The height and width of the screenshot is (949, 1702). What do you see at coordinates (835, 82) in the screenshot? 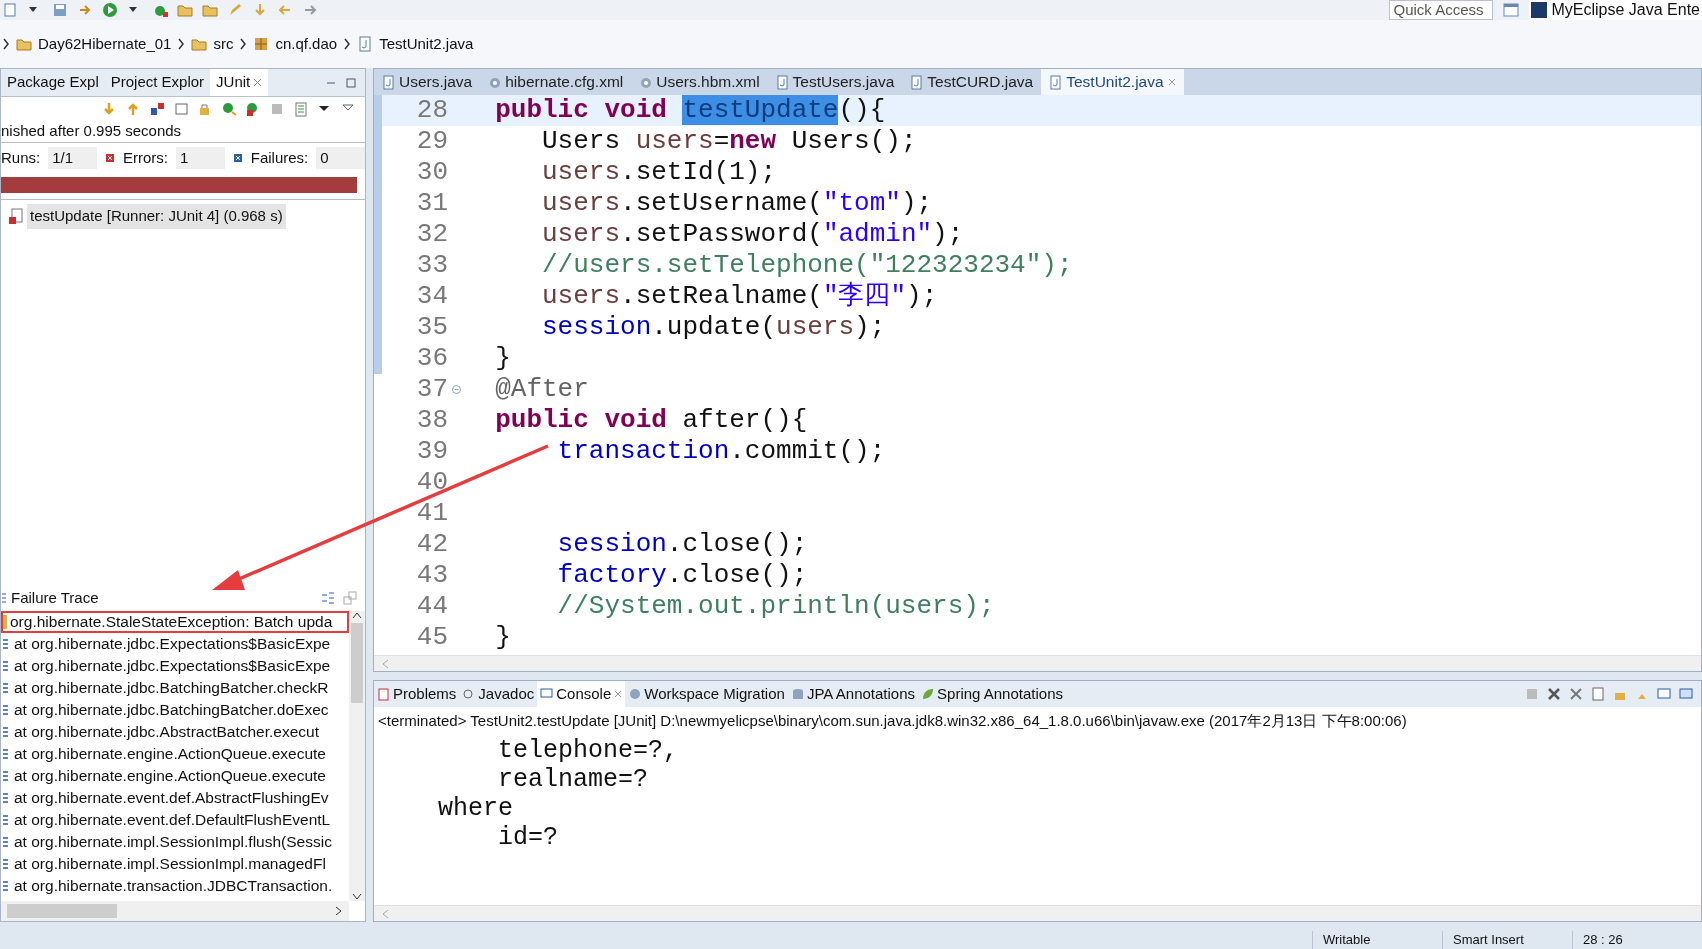
I see `editor-tab: TestUsers.java` at bounding box center [835, 82].